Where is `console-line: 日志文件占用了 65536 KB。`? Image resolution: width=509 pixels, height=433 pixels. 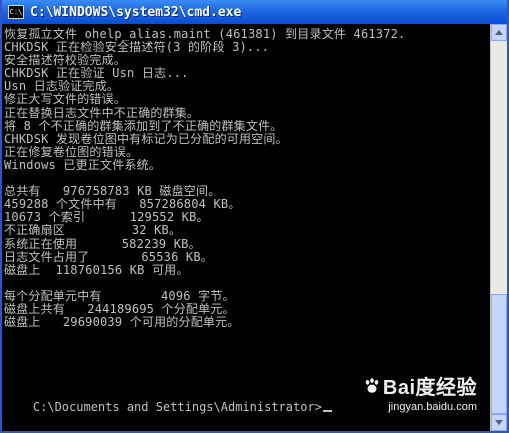
console-line: 日志文件占用了 65536 KB。 is located at coordinates (108, 257).